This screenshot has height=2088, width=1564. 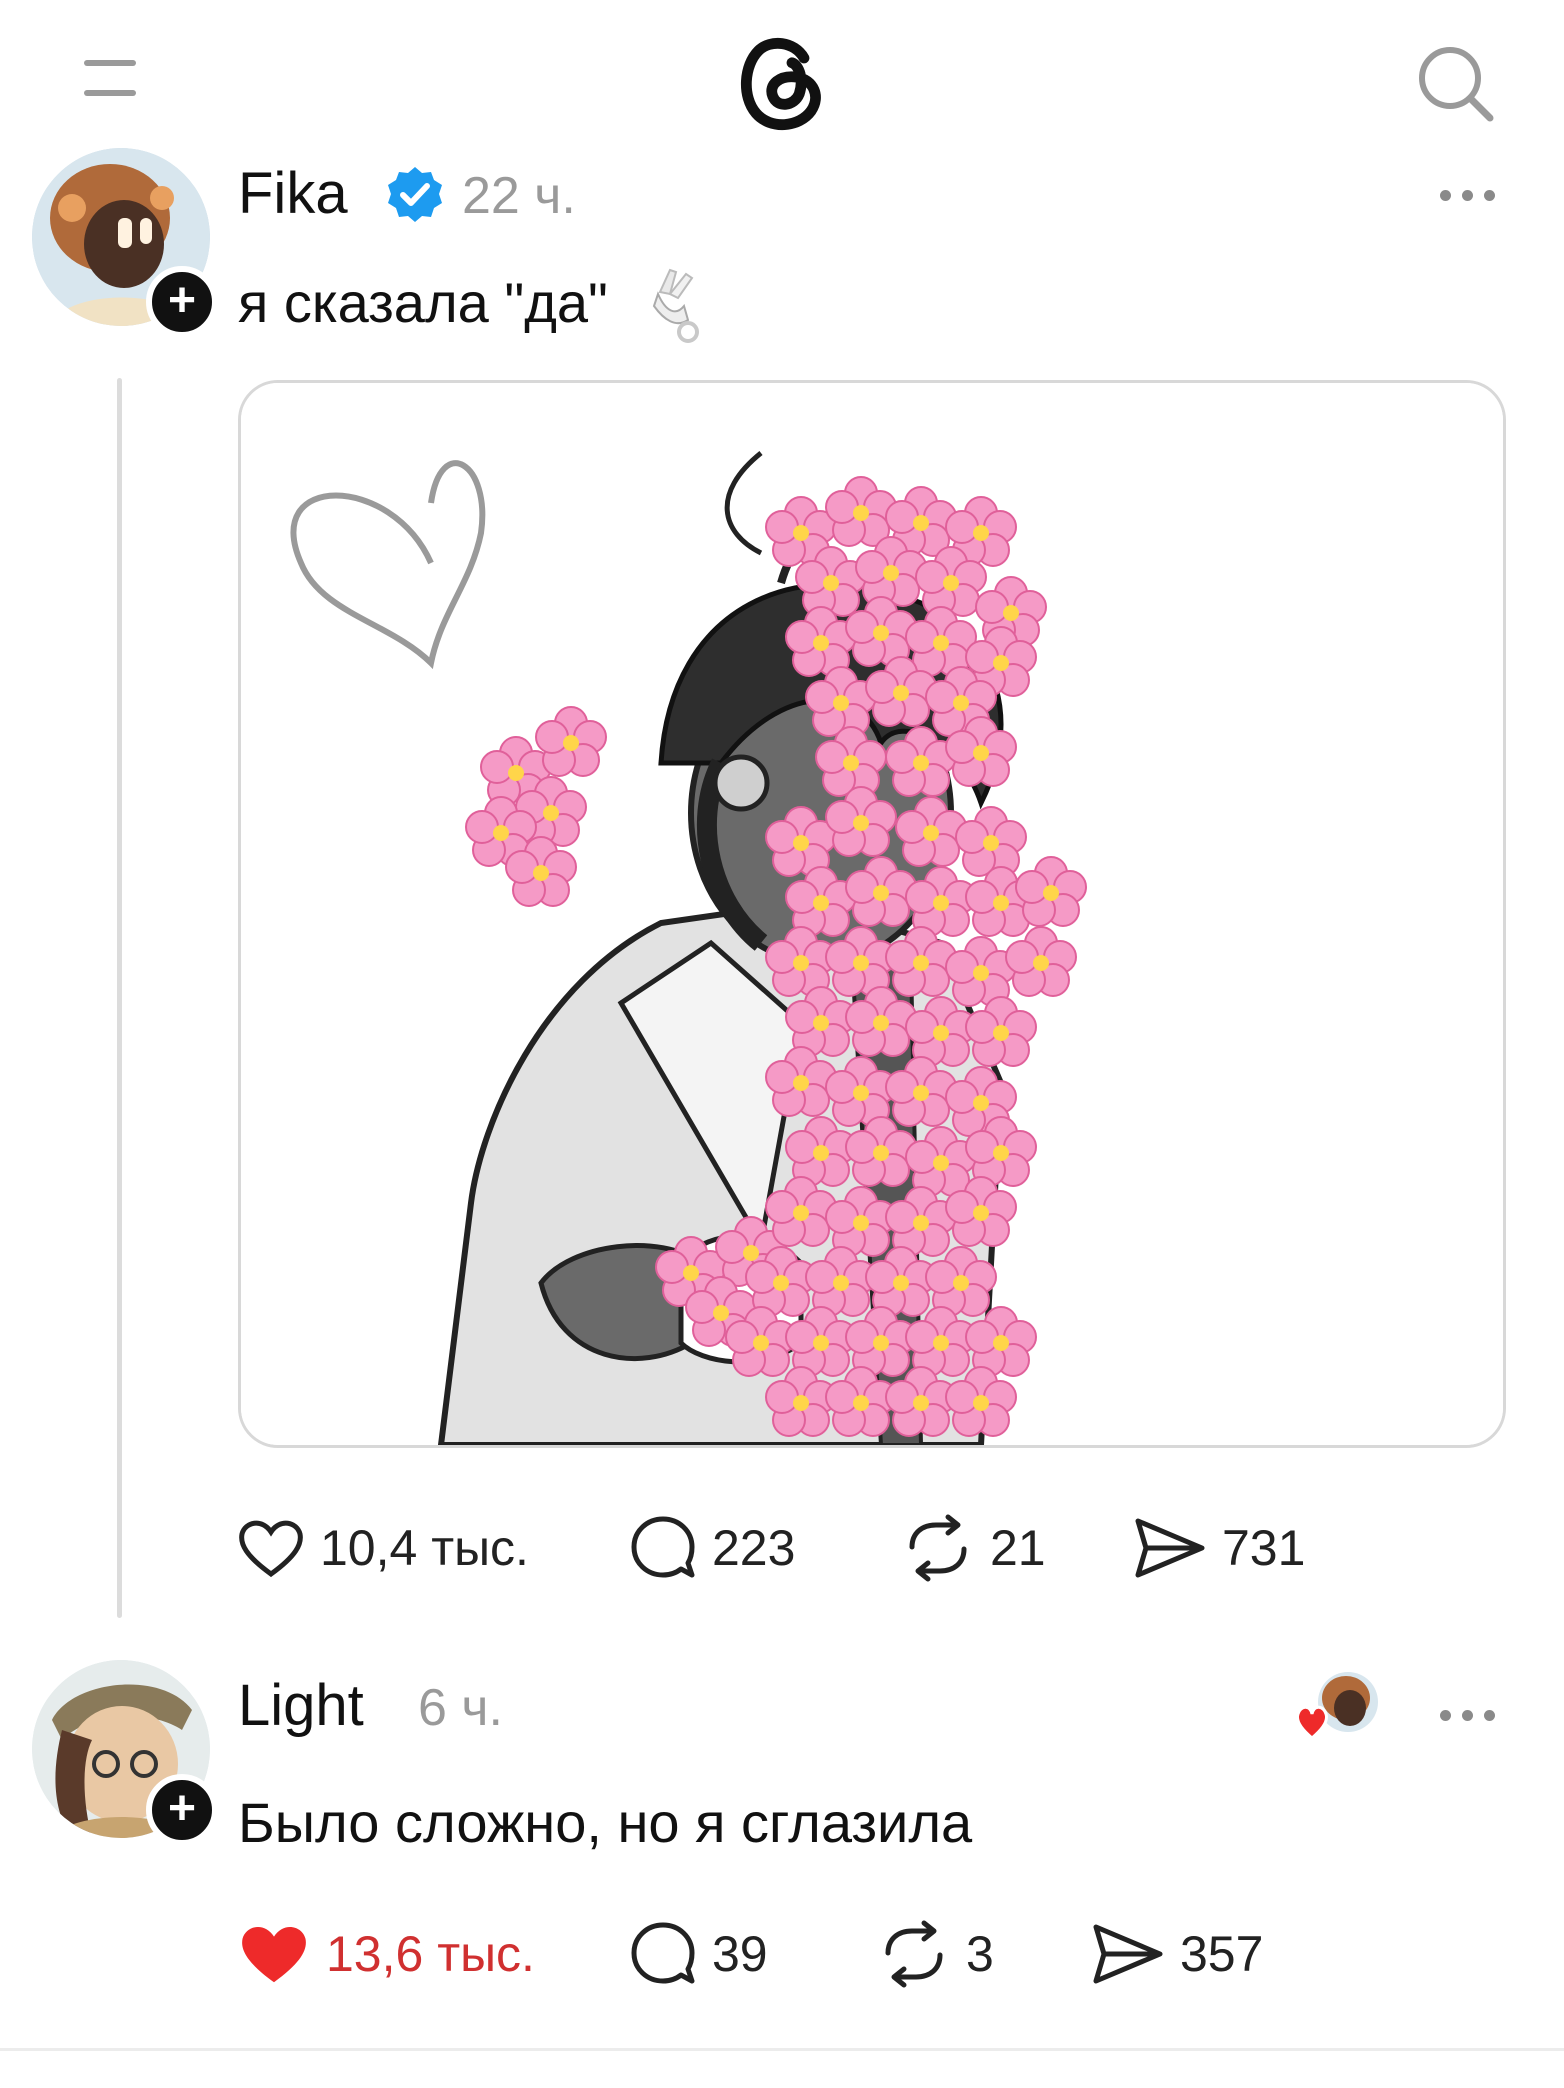 I want to click on post-text: я сказала "да", so click(x=423, y=302).